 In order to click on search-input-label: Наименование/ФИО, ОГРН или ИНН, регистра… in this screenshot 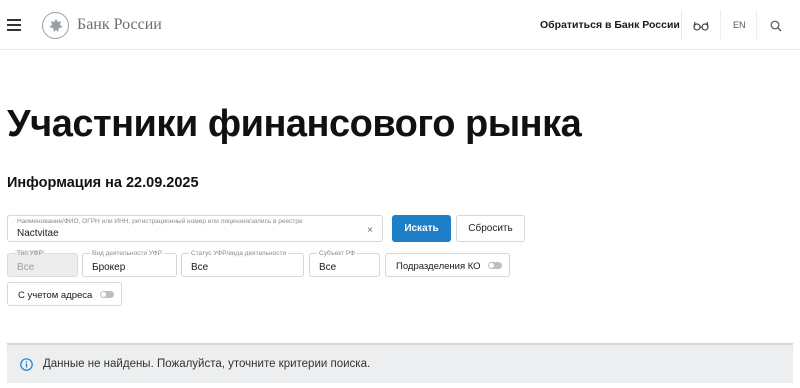, I will do `click(160, 221)`.